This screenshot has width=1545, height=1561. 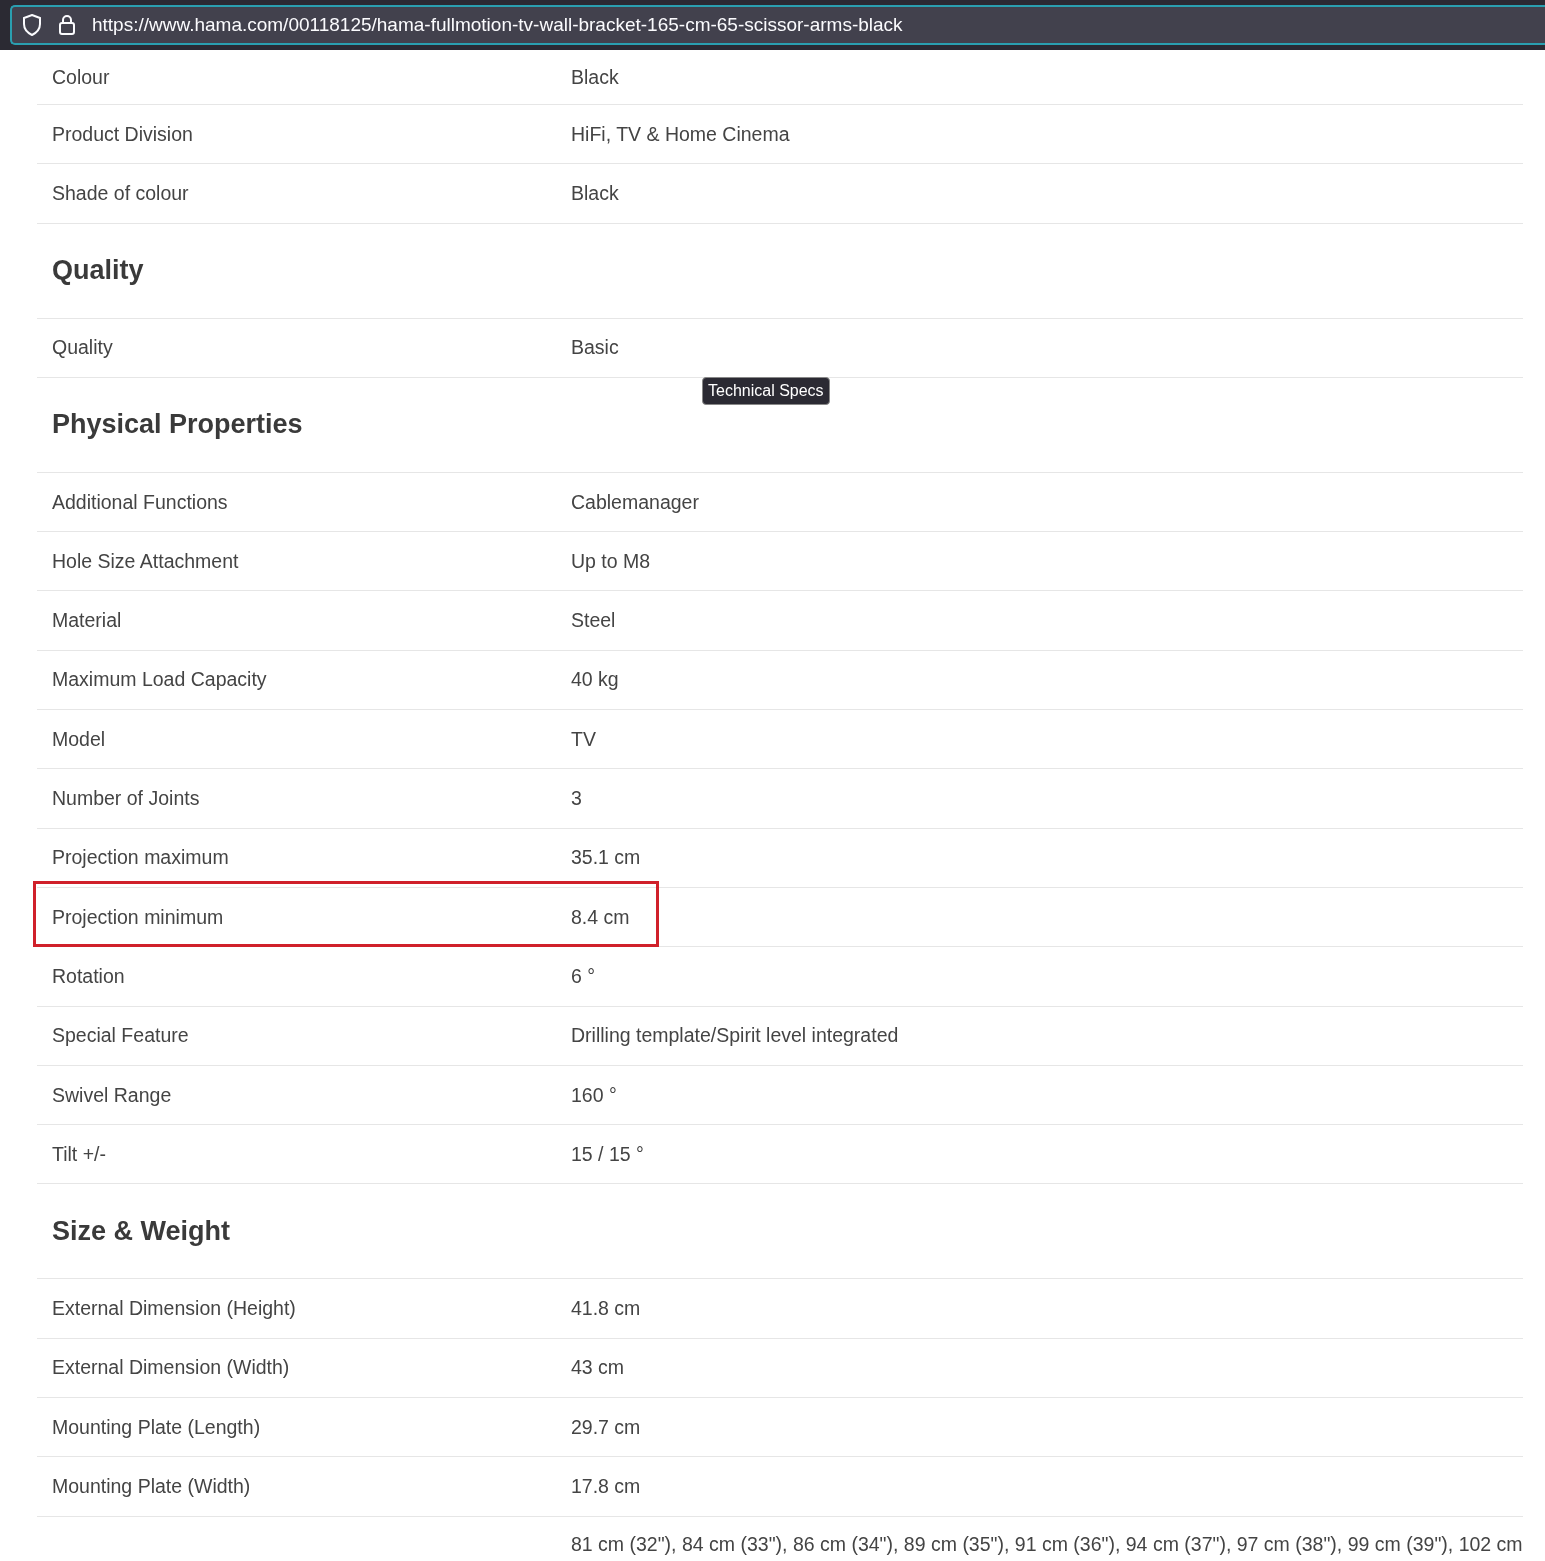 What do you see at coordinates (174, 1309) in the screenshot?
I see `spec-label: External Dimension (Height)` at bounding box center [174, 1309].